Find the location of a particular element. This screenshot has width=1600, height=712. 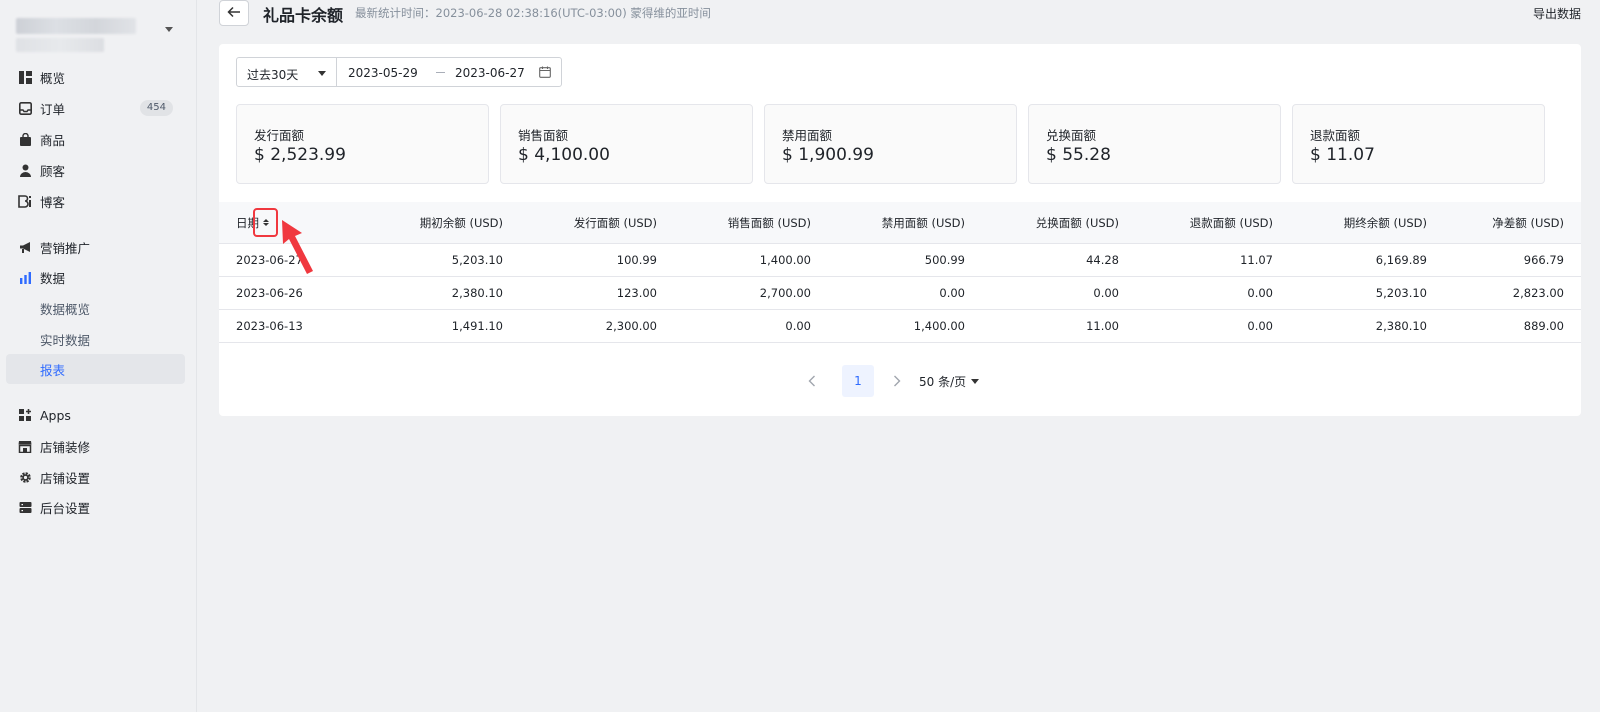

storefront-icon is located at coordinates (25, 446).